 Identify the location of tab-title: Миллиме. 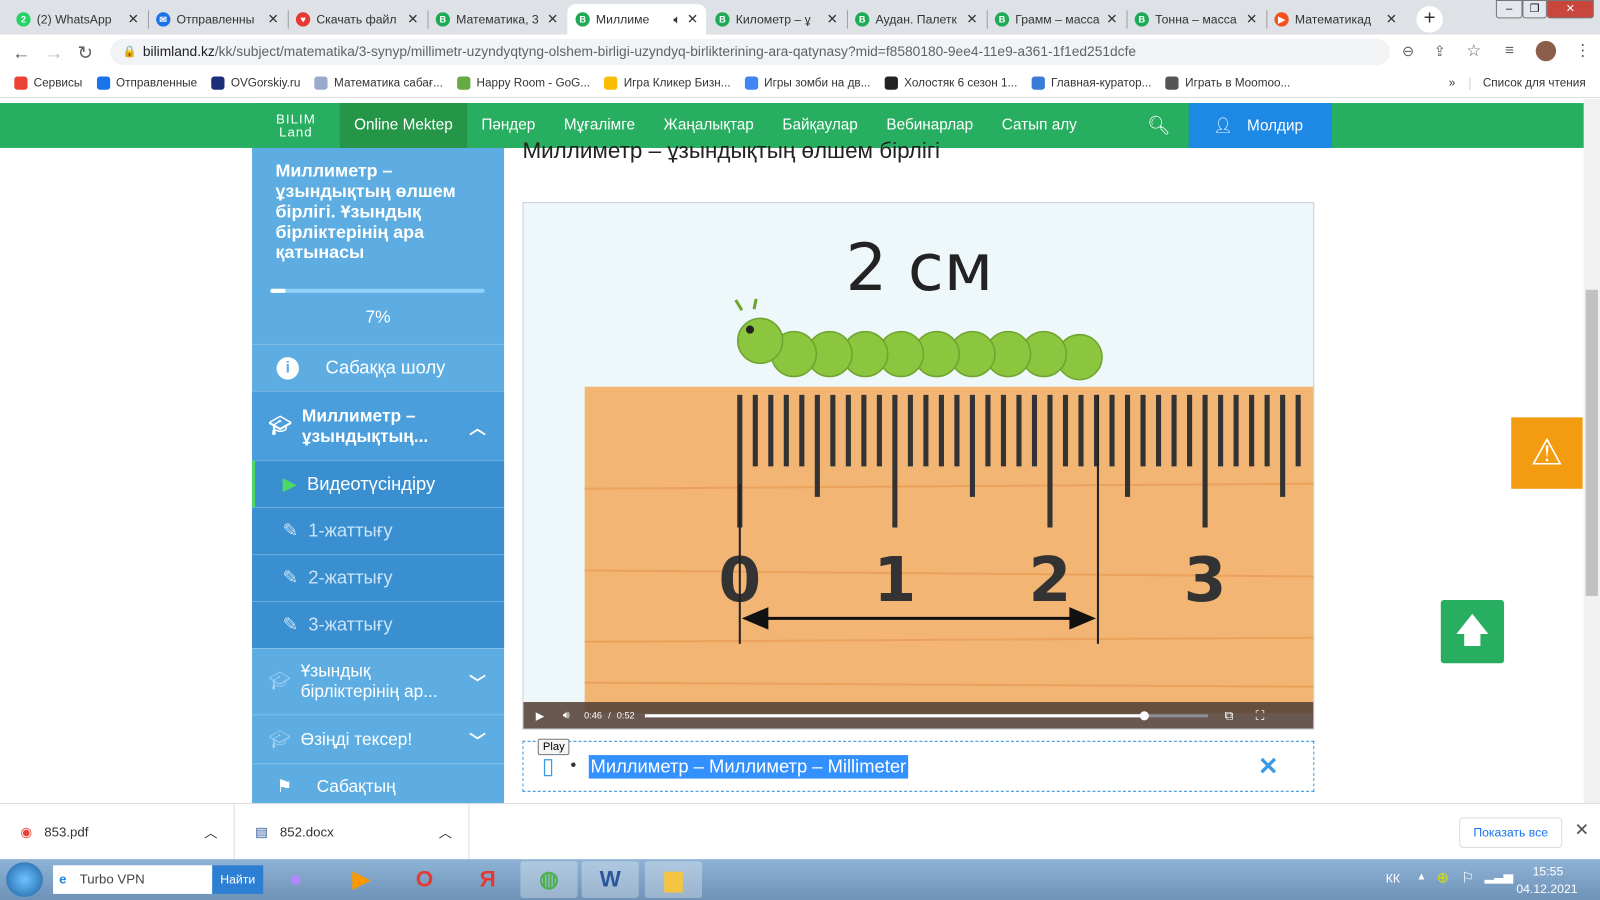
(622, 19).